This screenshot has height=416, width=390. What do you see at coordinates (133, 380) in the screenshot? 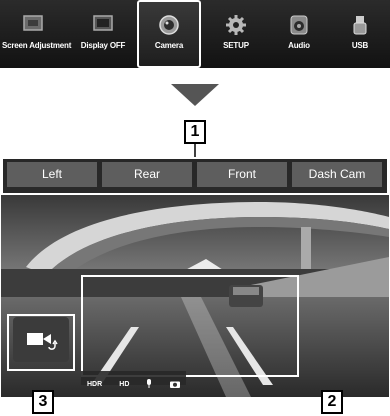
I see `status-bar: HDR HD` at bounding box center [133, 380].